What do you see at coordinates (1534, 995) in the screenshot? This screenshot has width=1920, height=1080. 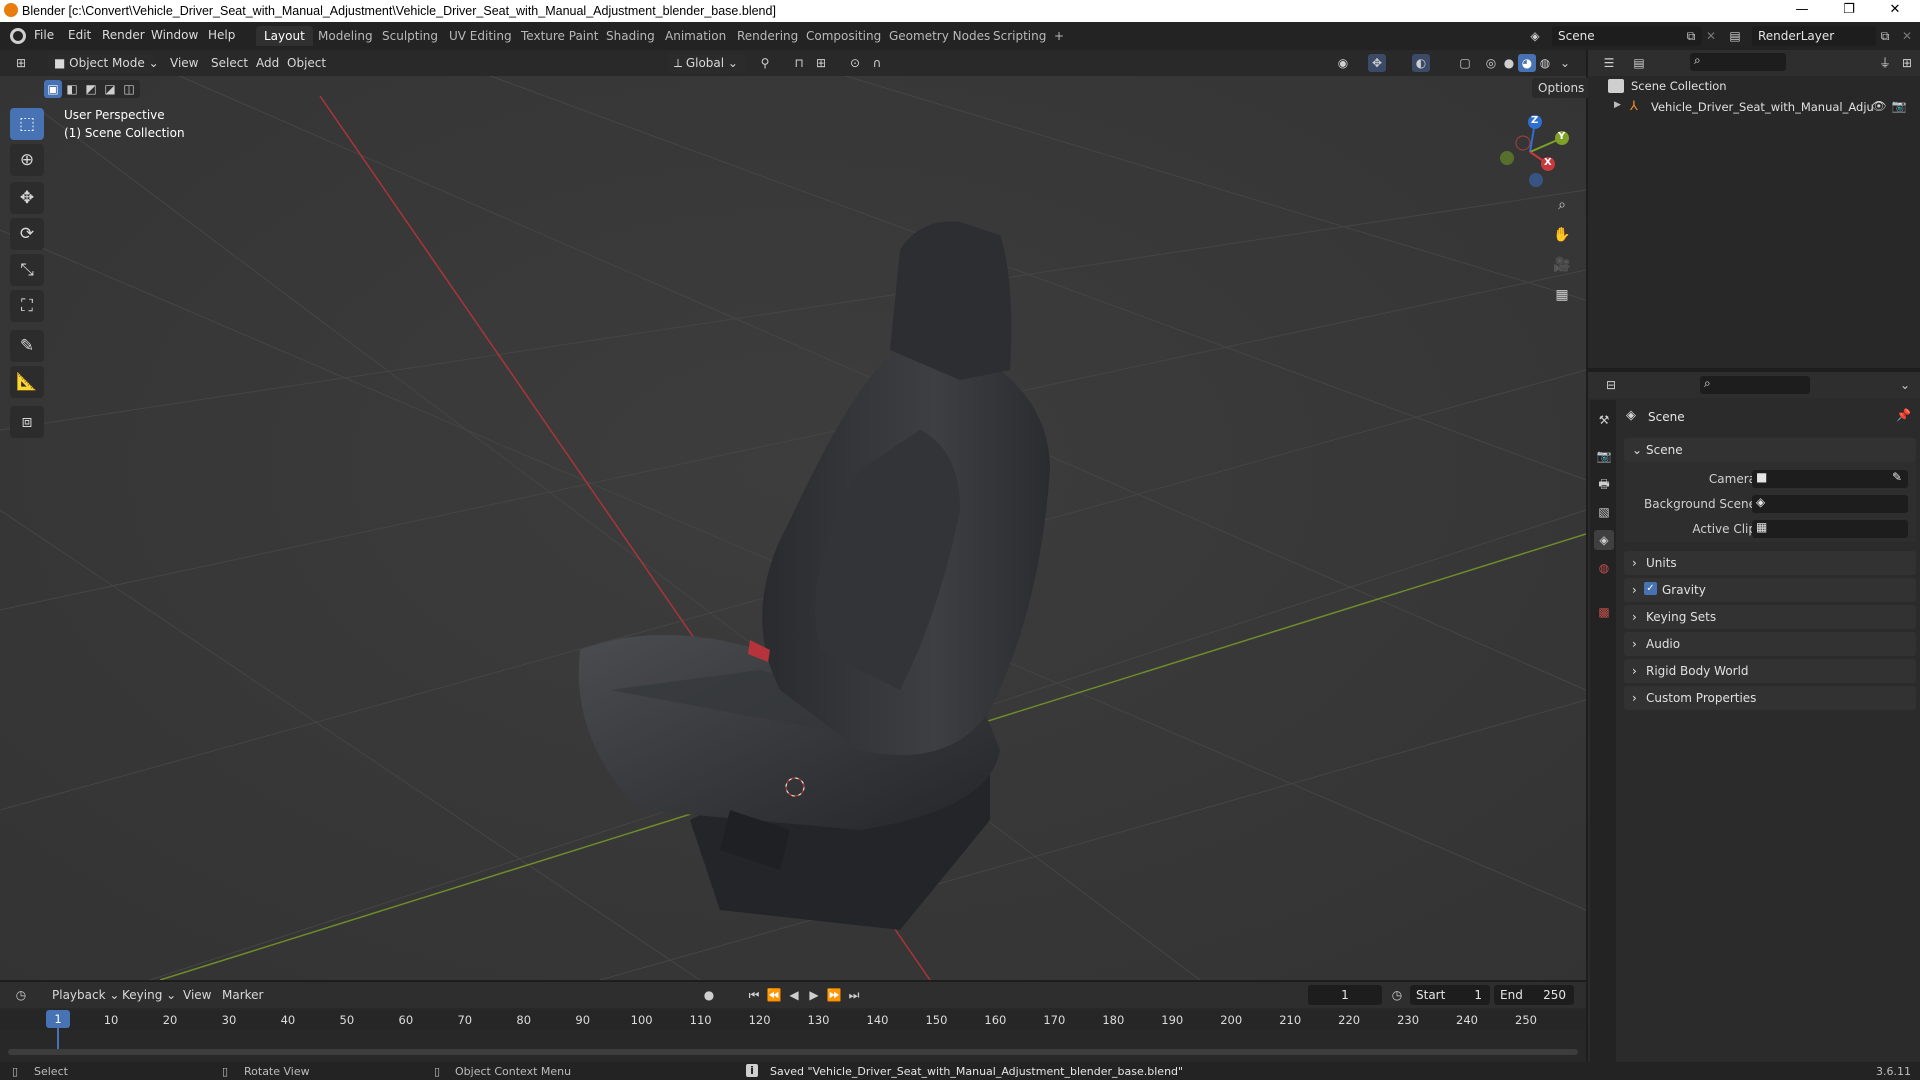 I see `end-frame-field: End 250` at bounding box center [1534, 995].